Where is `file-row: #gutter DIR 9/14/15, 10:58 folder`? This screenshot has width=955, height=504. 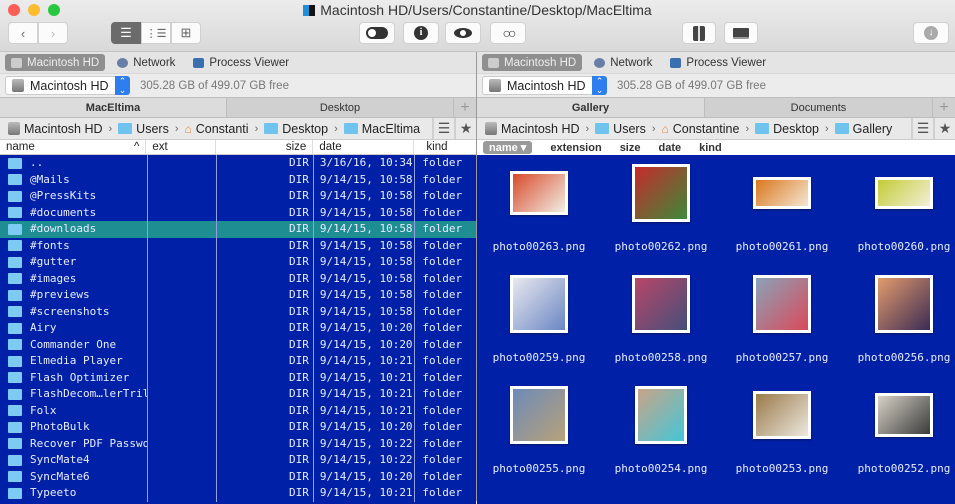
file-row: #gutter DIR 9/14/15, 10:58 folder is located at coordinates (238, 262).